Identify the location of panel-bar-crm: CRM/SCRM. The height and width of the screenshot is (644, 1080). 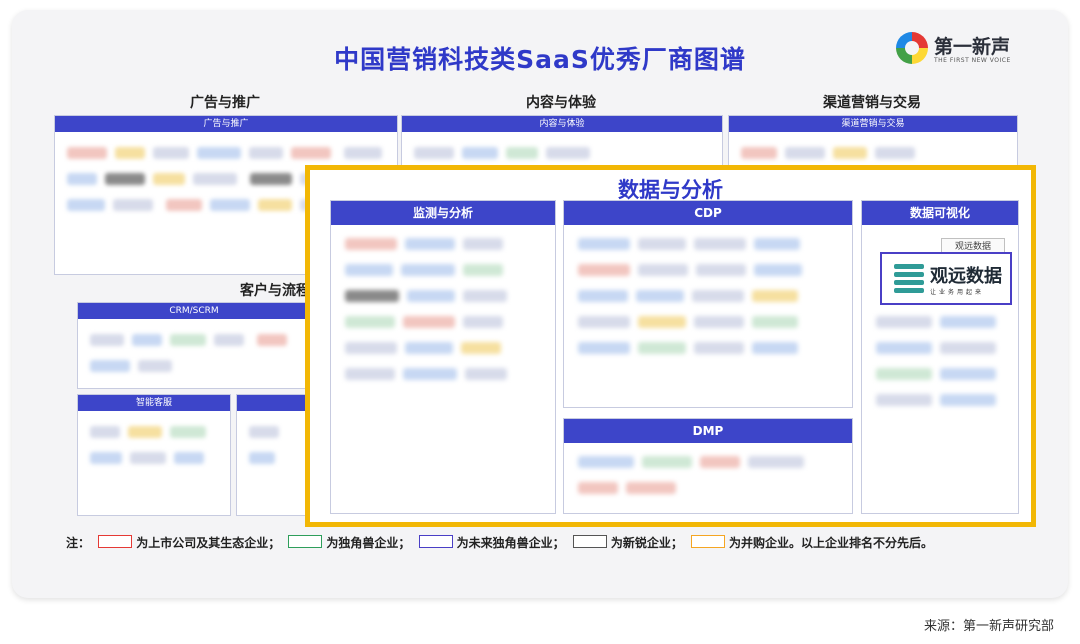
(194, 311).